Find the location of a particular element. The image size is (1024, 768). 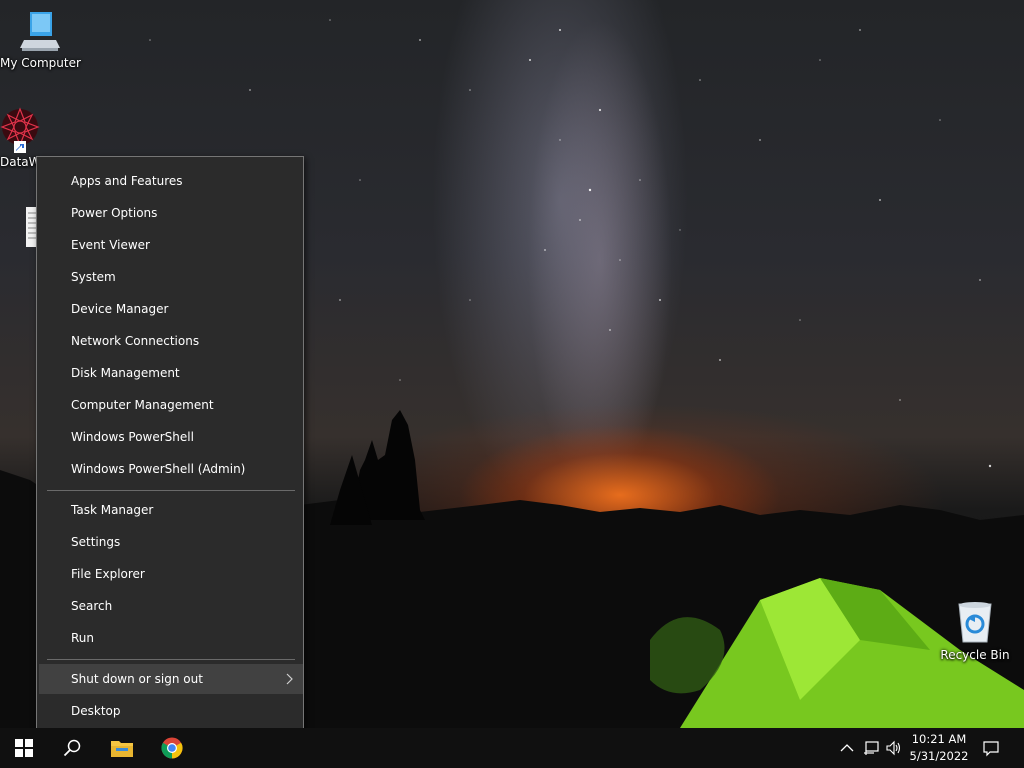

search-button is located at coordinates (72, 748).